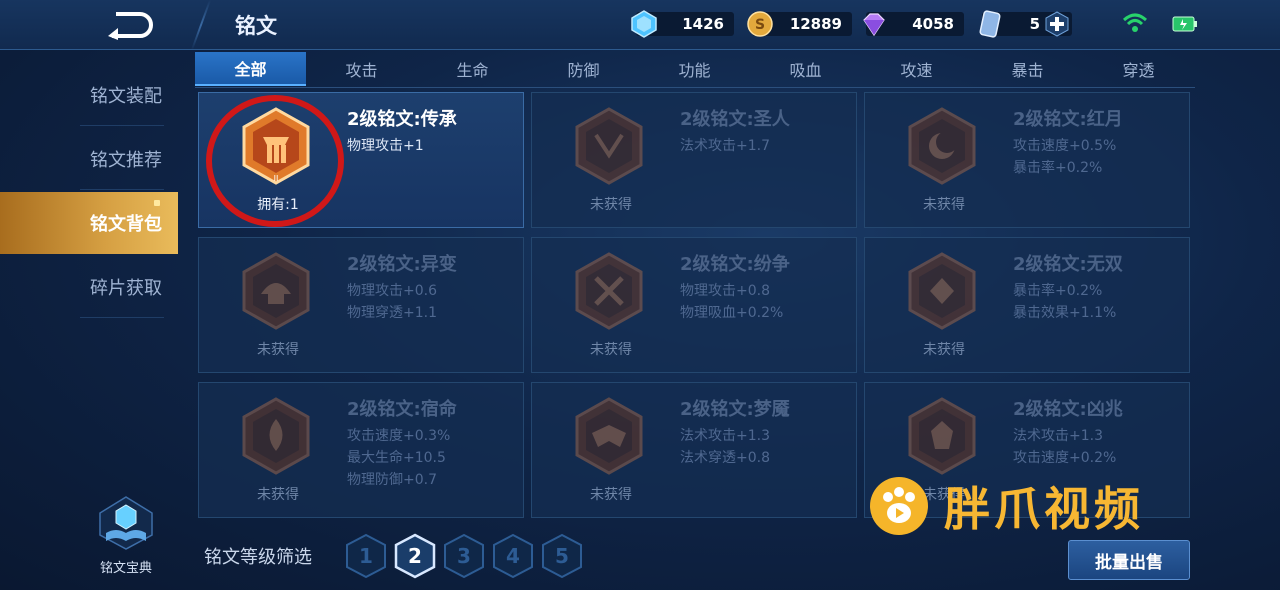  Describe the element at coordinates (126, 160) in the screenshot. I see `sidebar-item-label: 铭文推荐` at that location.